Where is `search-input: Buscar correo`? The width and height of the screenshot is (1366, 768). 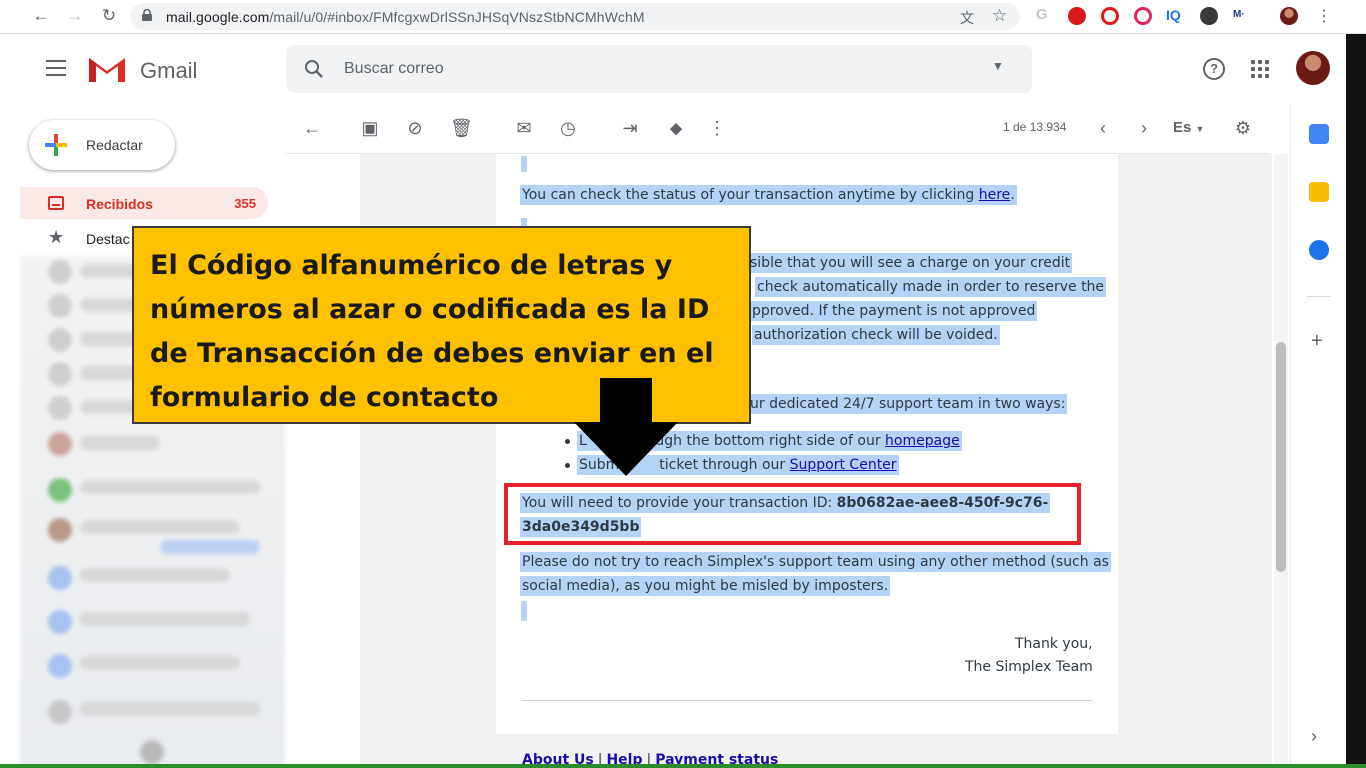 search-input: Buscar correo is located at coordinates (394, 69).